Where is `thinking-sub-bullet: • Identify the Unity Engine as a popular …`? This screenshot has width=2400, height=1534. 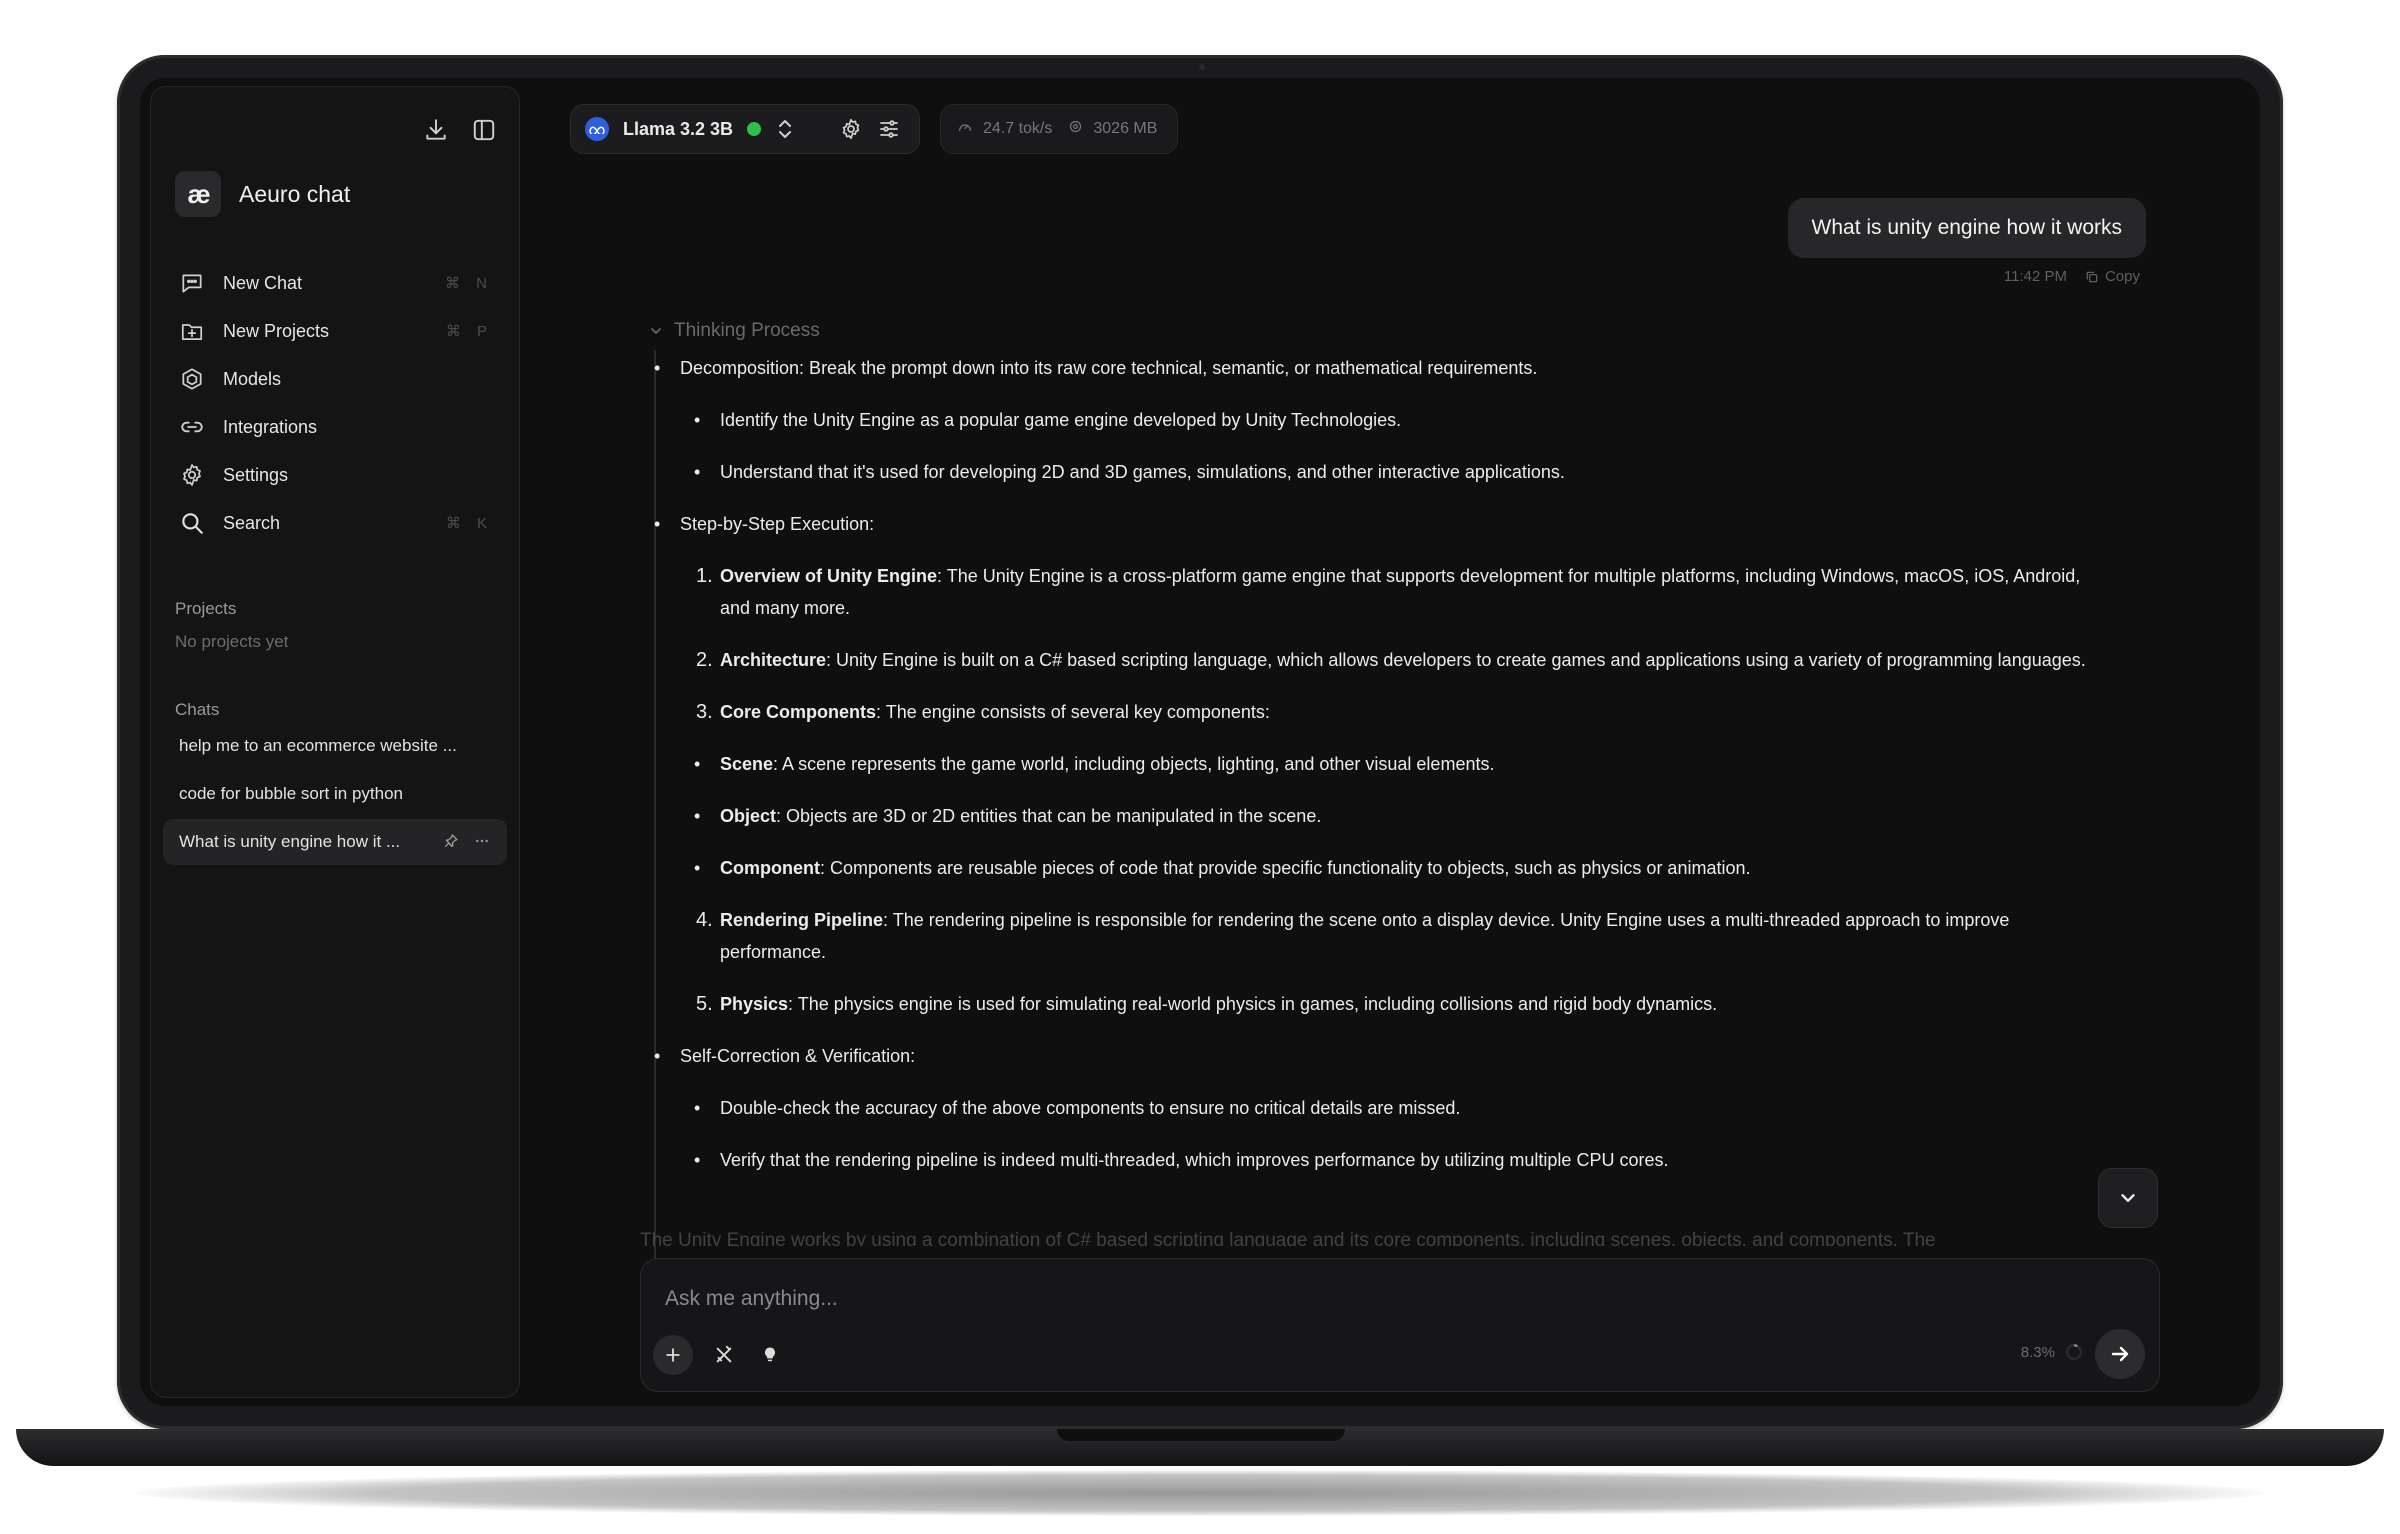
thinking-sub-bullet: • Identify the Unity Engine as a popular … is located at coordinates (1048, 420).